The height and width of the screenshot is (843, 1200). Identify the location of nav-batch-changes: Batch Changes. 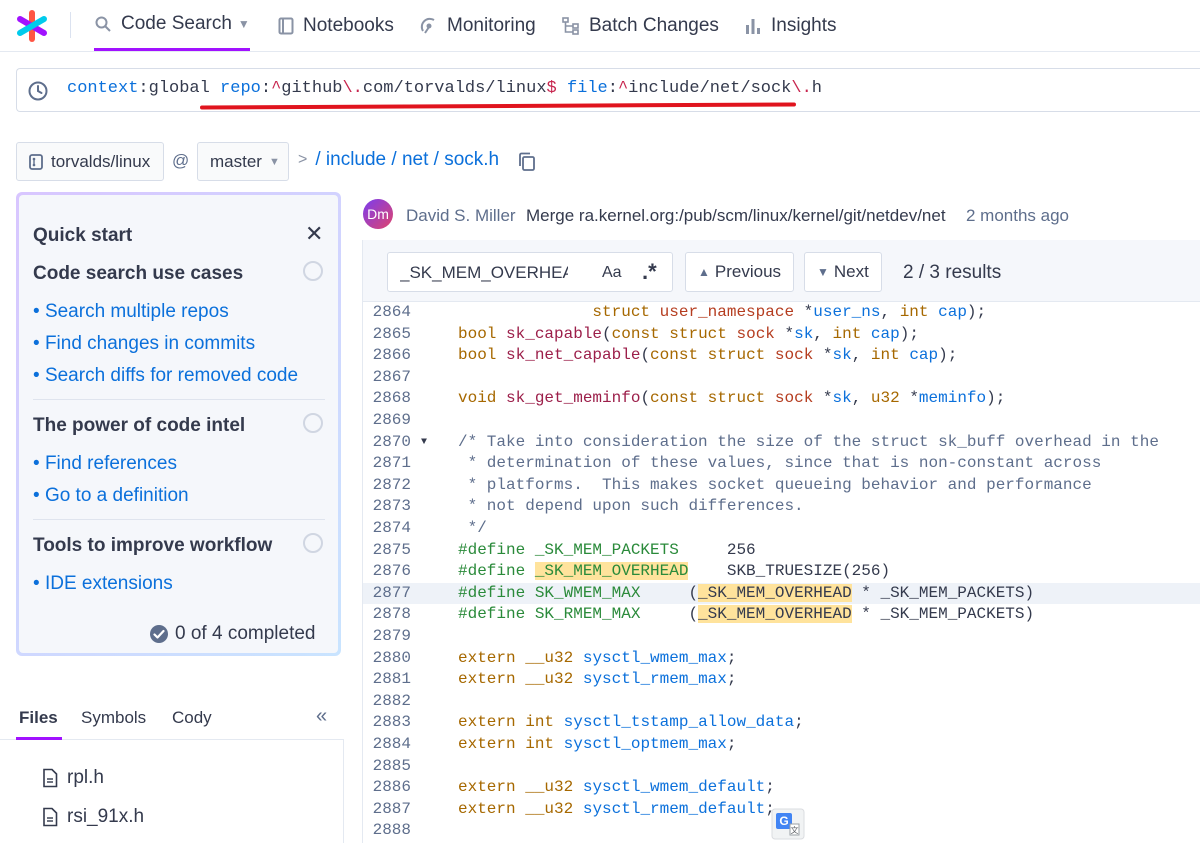
(640, 26).